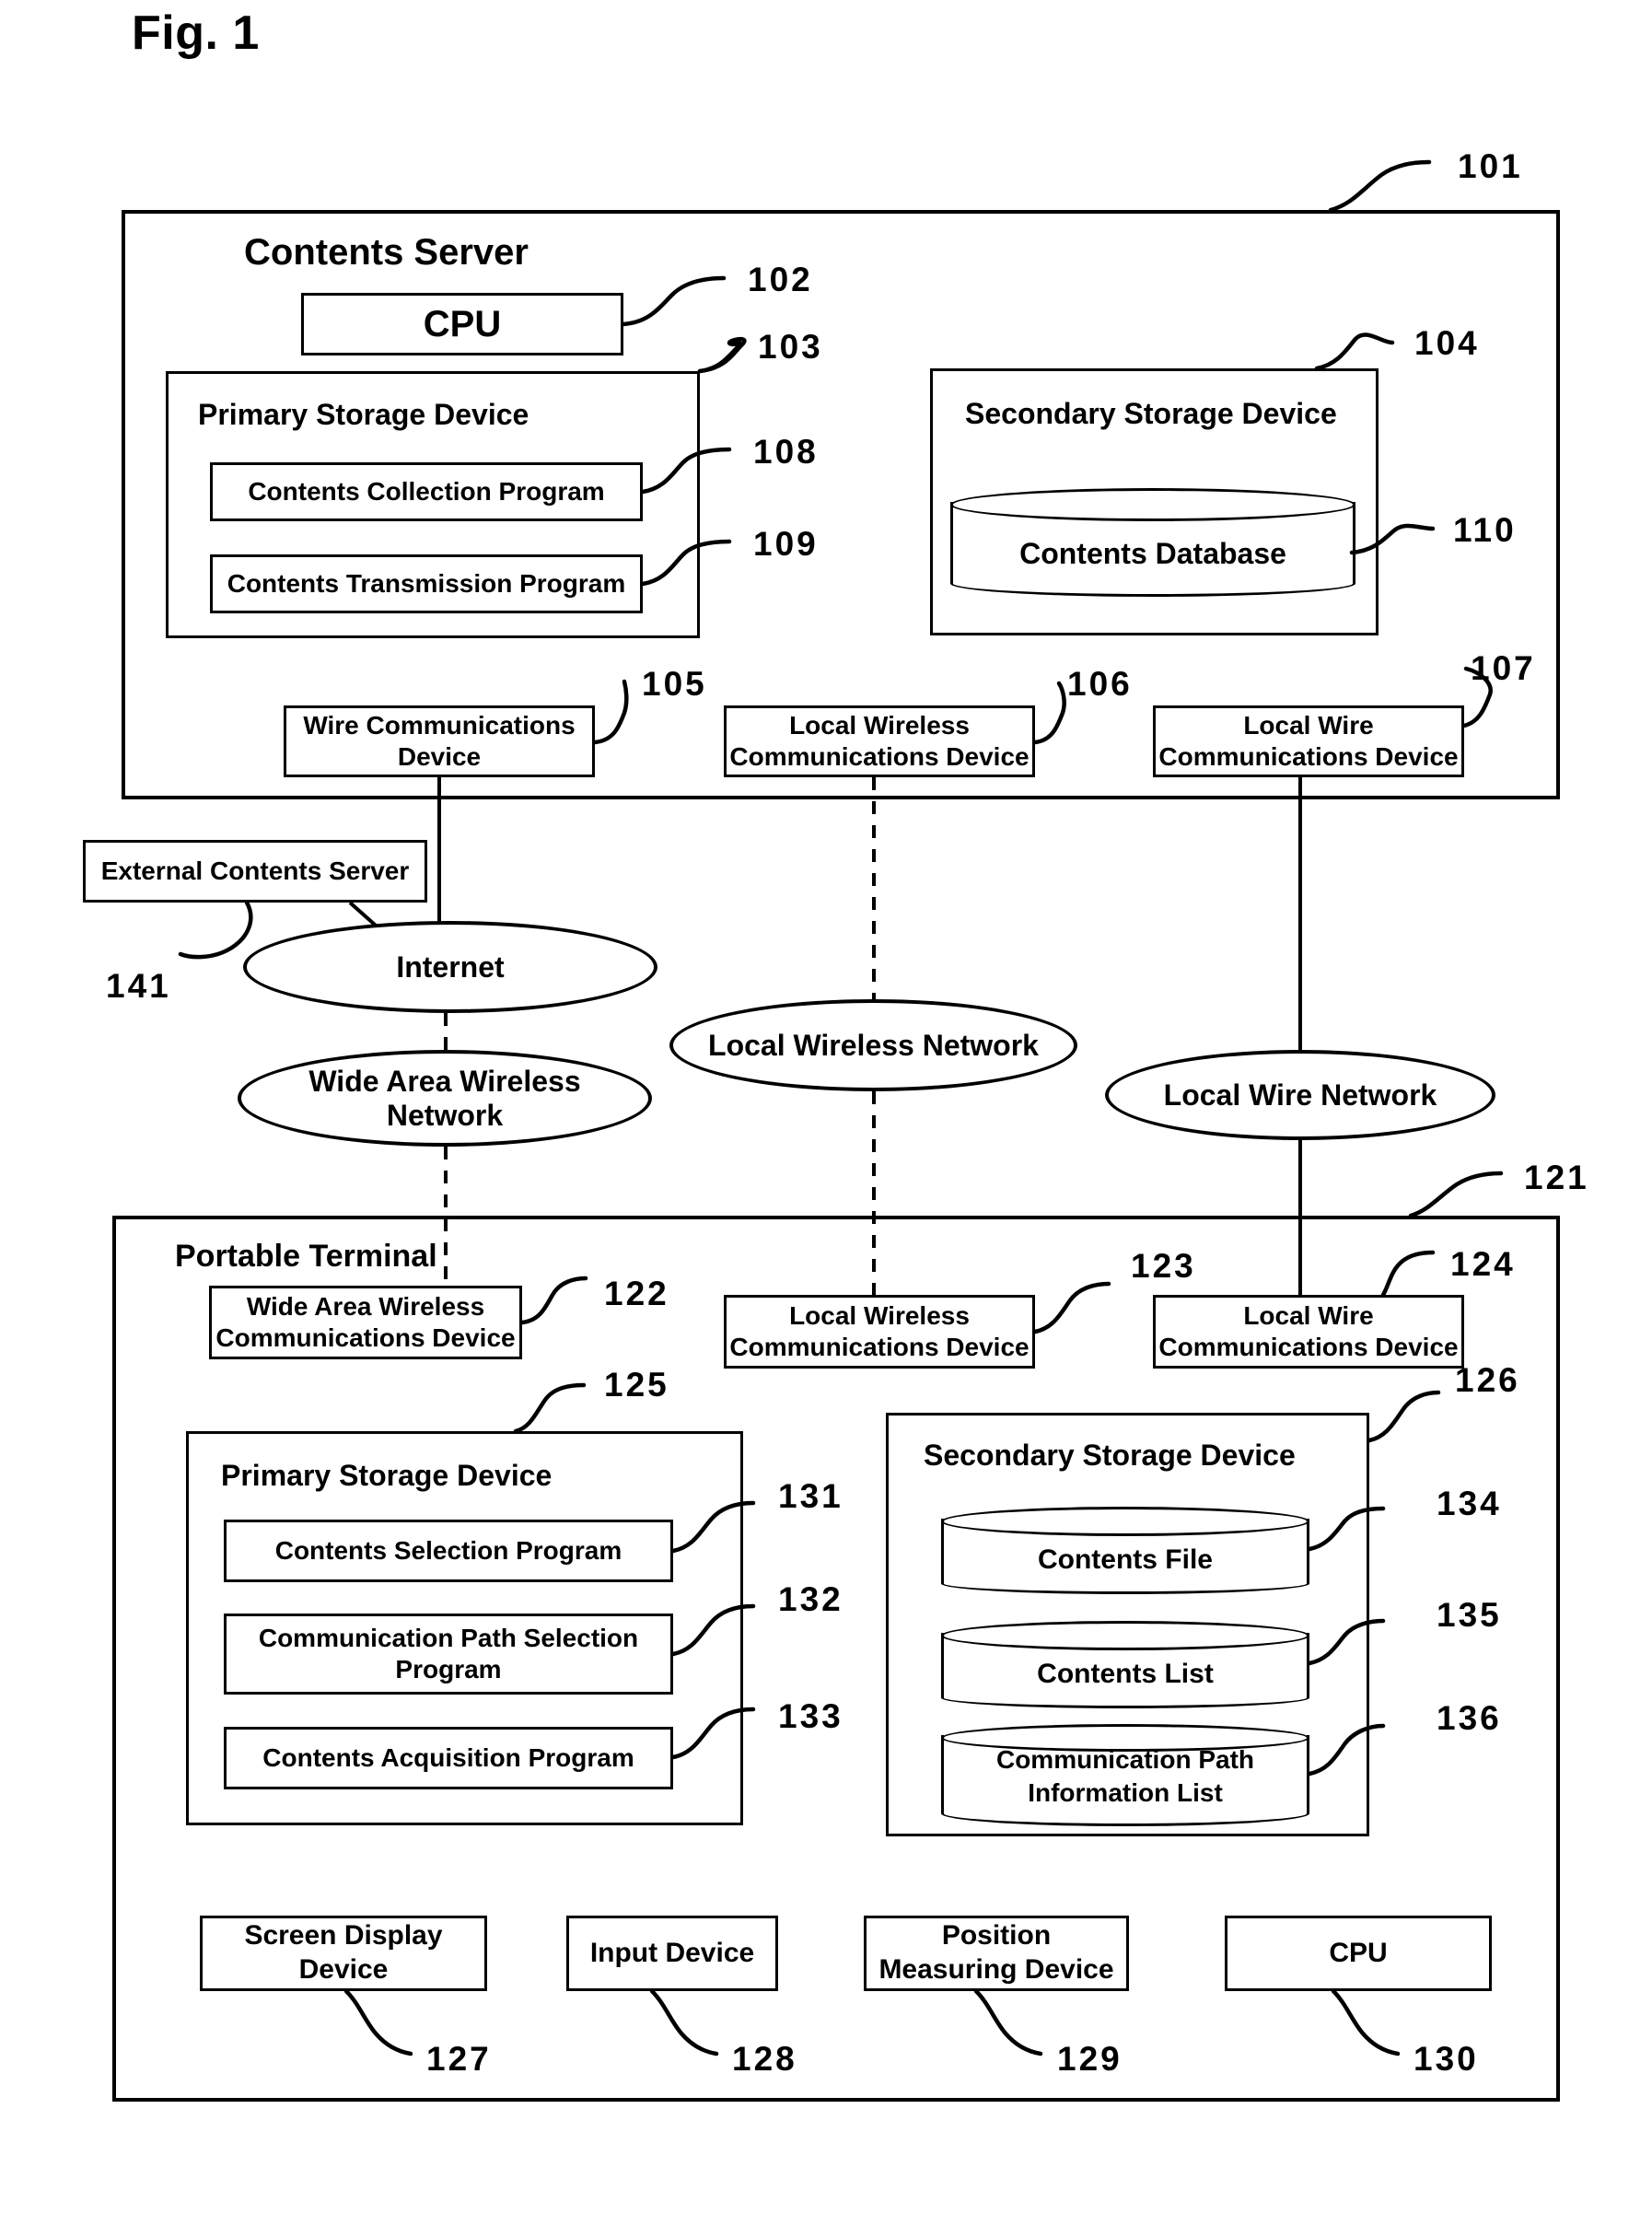  I want to click on ref-101: 101, so click(1490, 166).